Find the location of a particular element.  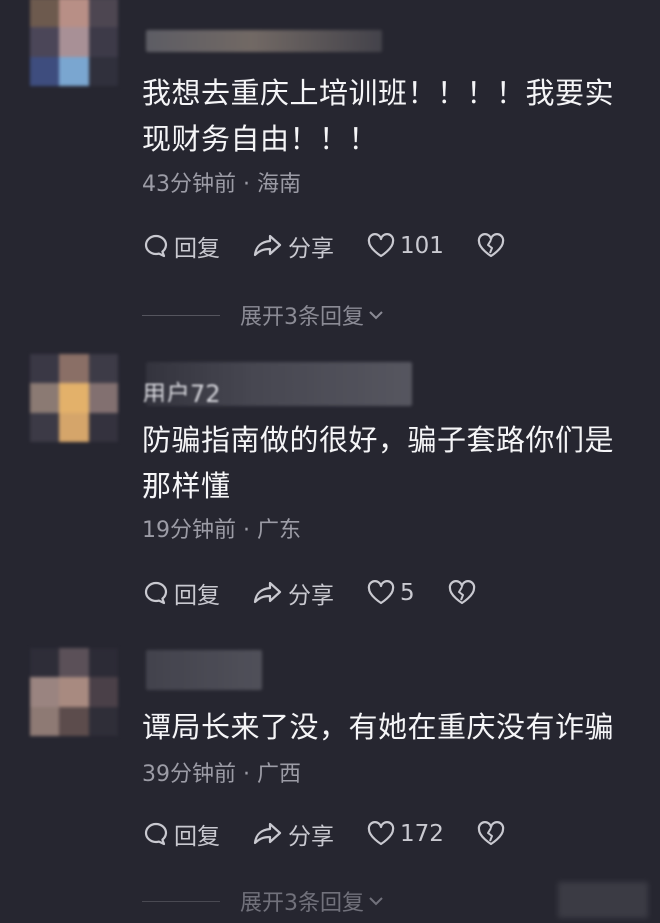

comment-text: 谭局长来了没，有她在重庆没有诈骗 is located at coordinates (378, 727).